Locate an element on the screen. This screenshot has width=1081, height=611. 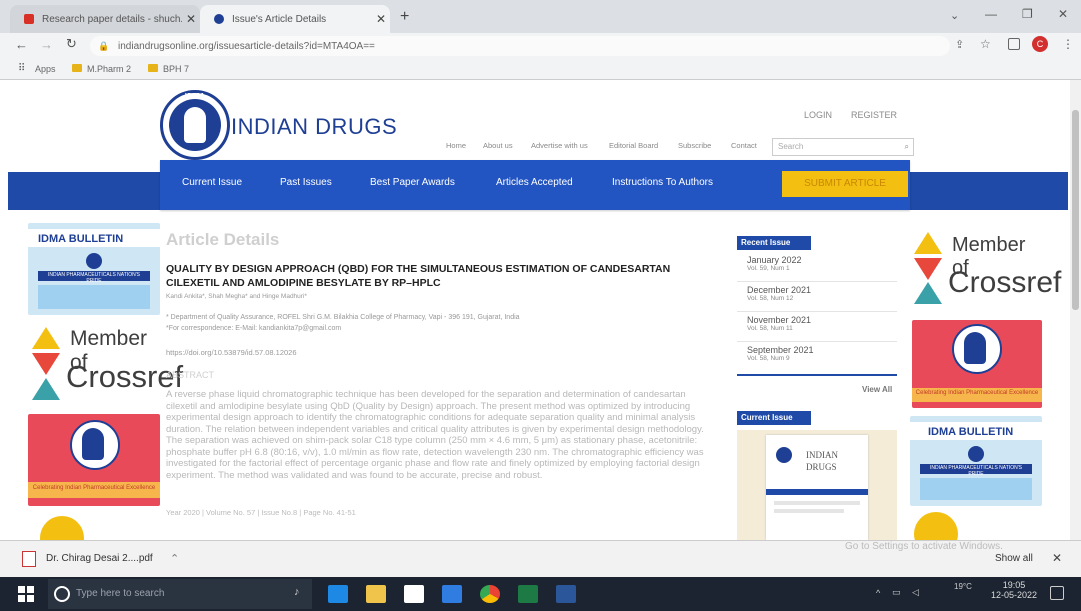
pdf-file-icon is located at coordinates (29, 559).